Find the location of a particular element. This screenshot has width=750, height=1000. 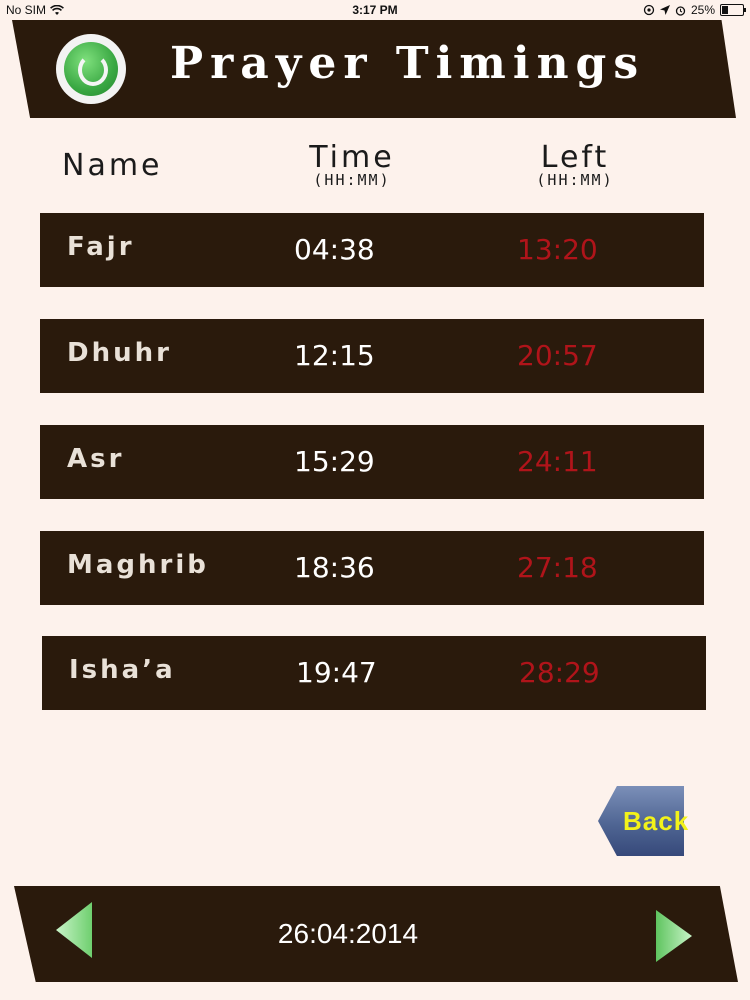

prayer-time: 12:15 is located at coordinates (334, 355).